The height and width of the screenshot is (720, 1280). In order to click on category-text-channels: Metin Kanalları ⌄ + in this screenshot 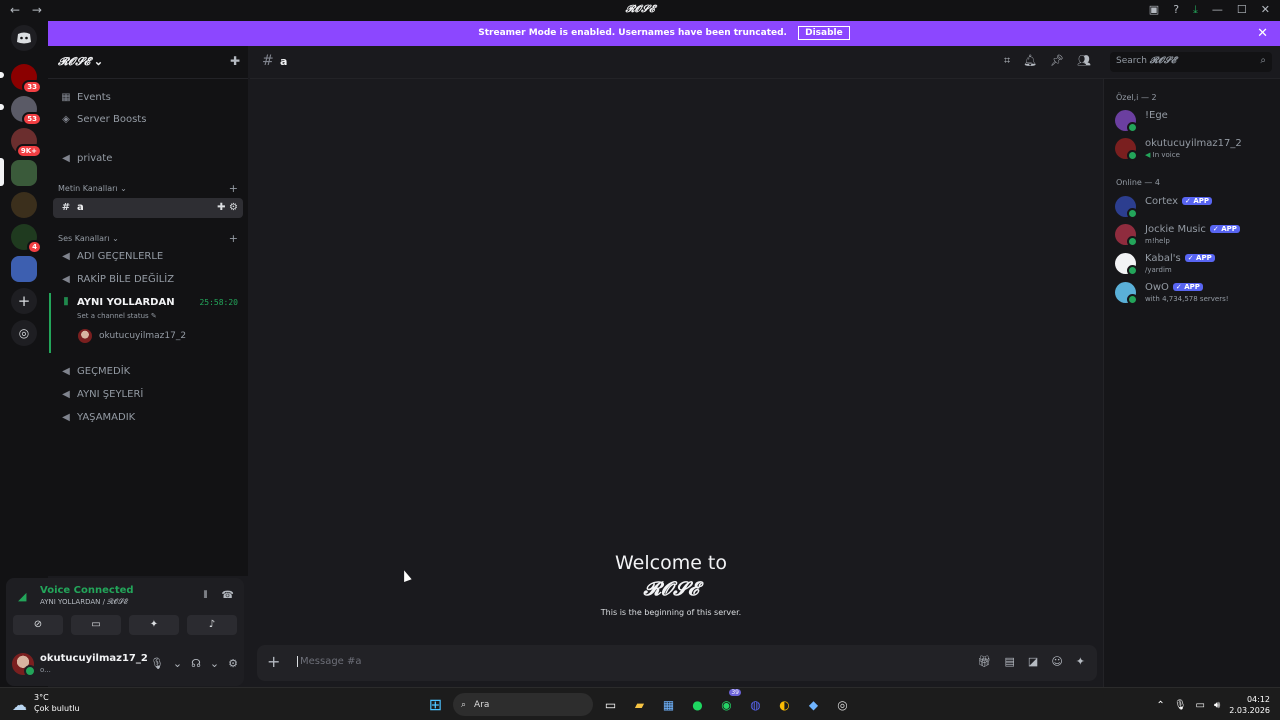, I will do `click(149, 188)`.